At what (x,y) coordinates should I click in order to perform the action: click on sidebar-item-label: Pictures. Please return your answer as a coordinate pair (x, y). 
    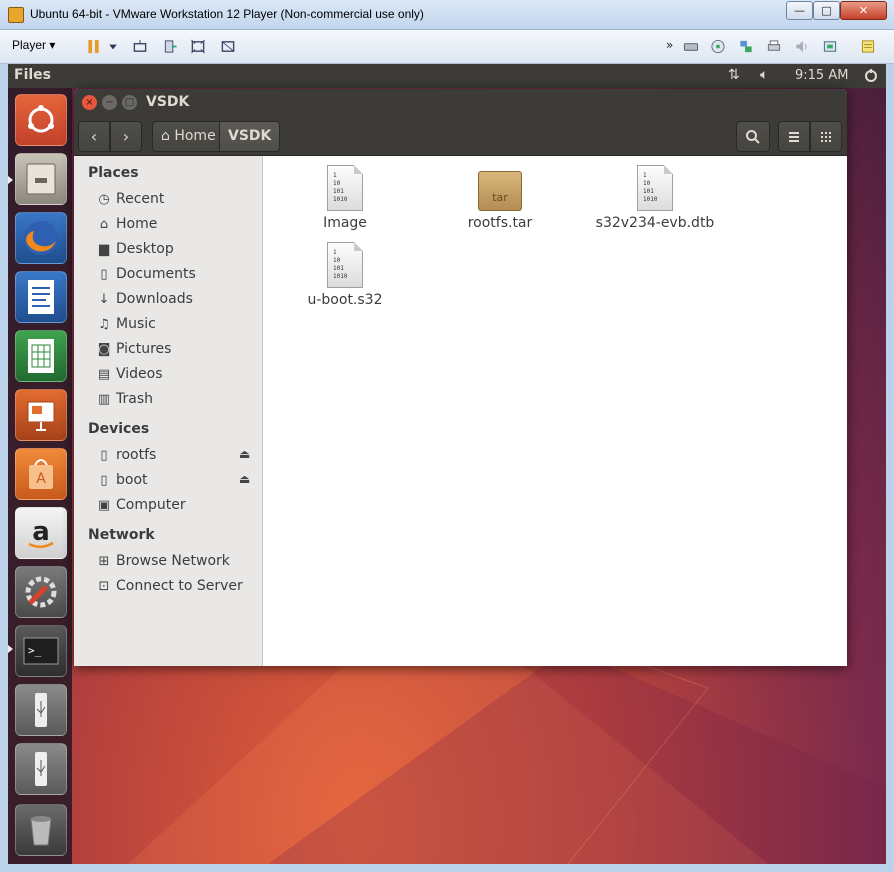
    Looking at the image, I should click on (144, 349).